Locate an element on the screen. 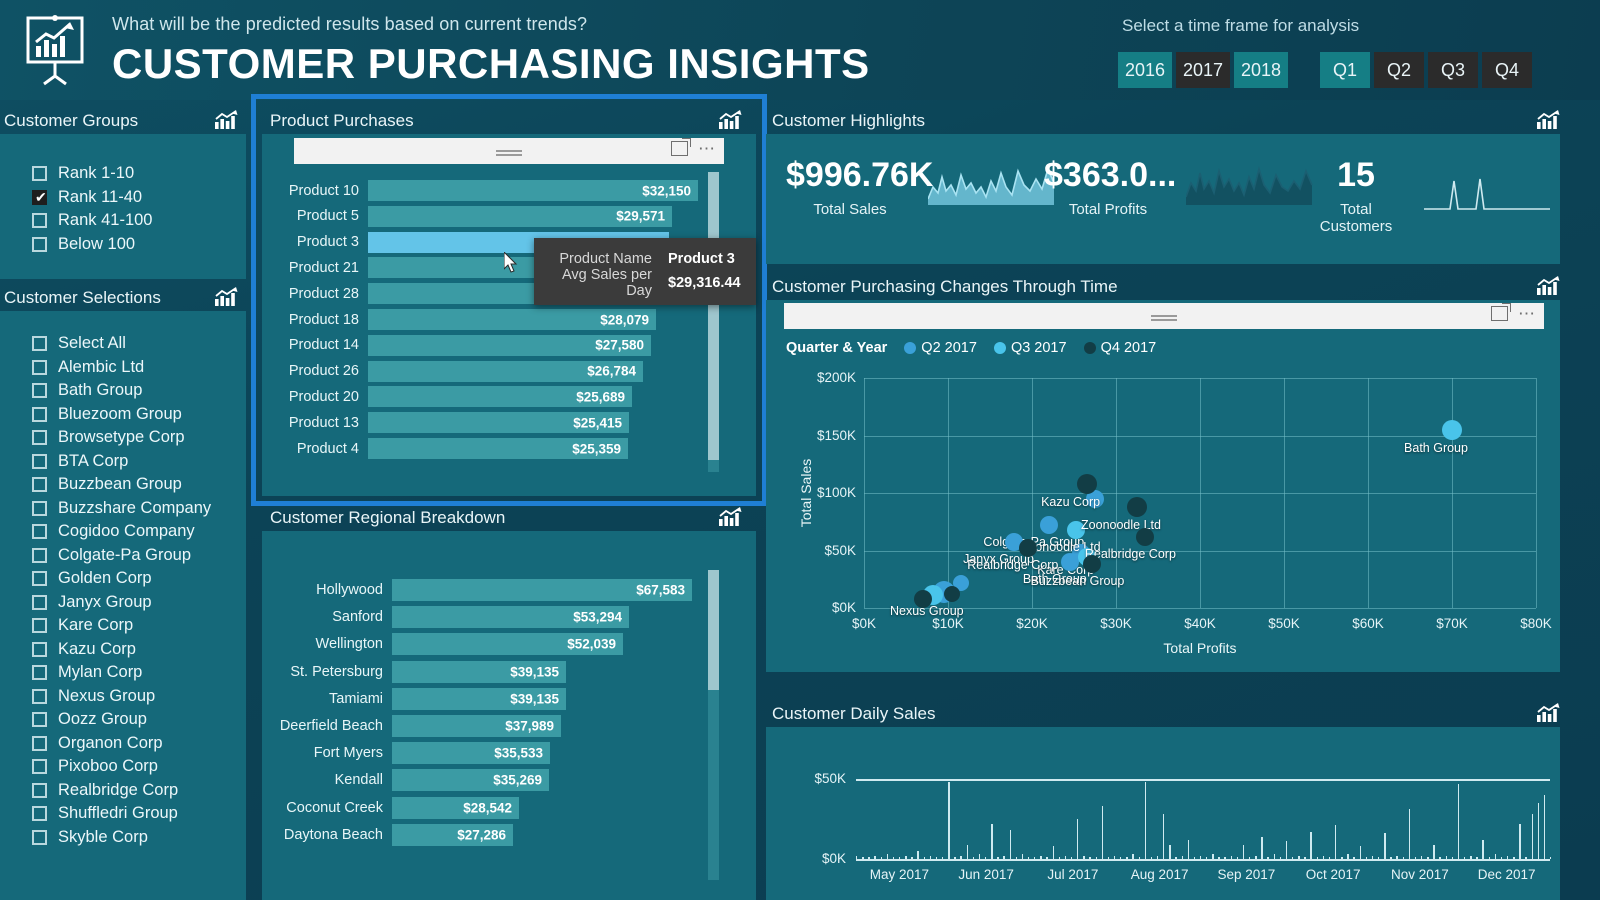 This screenshot has width=1600, height=900. drag-handle-icon is located at coordinates (509, 151).